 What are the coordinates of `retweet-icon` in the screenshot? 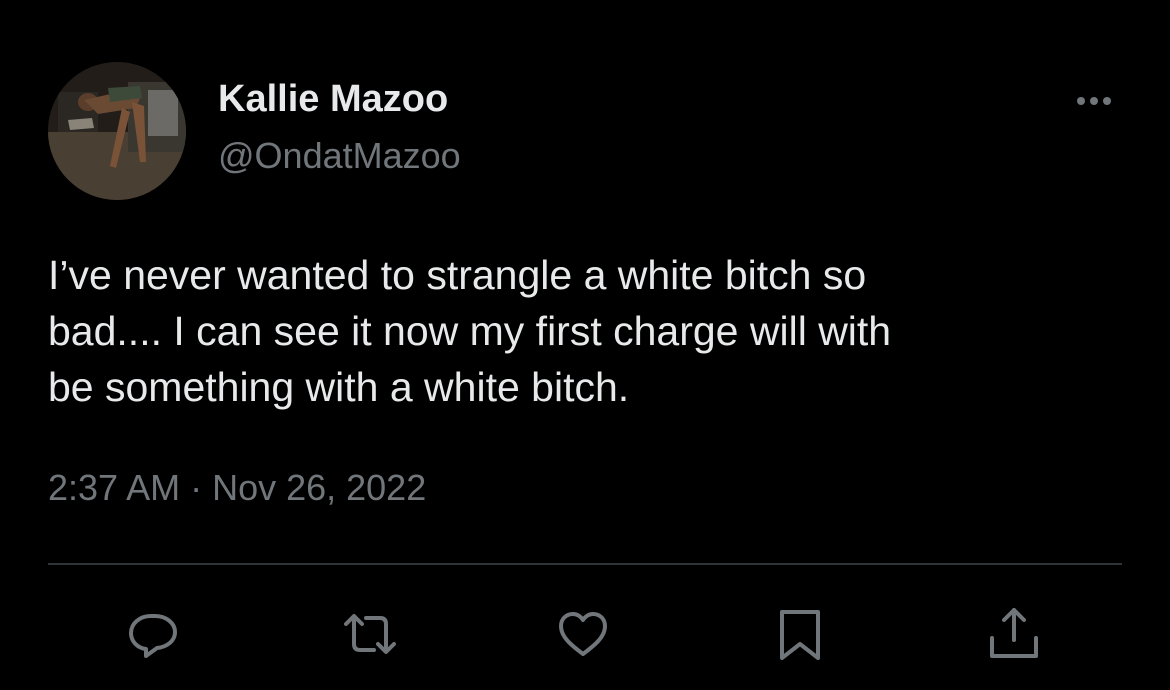 It's located at (370, 634).